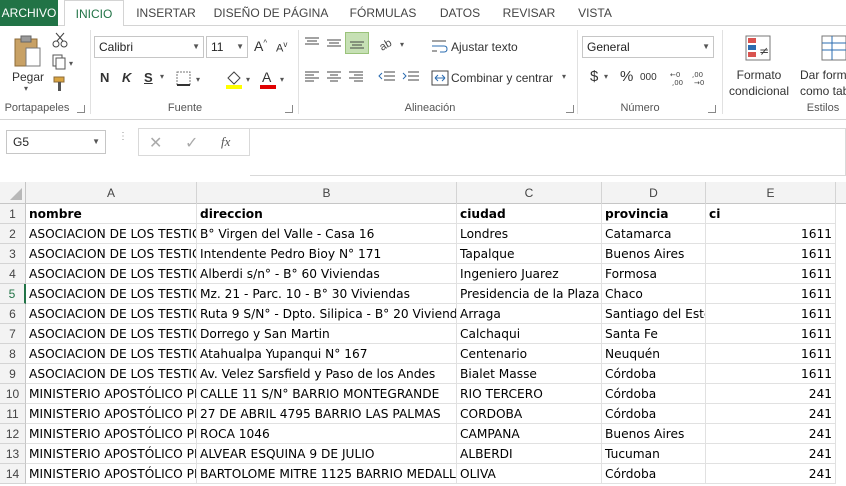 The image size is (846, 486). Describe the element at coordinates (626, 76) in the screenshot. I see `percent-button: %` at that location.